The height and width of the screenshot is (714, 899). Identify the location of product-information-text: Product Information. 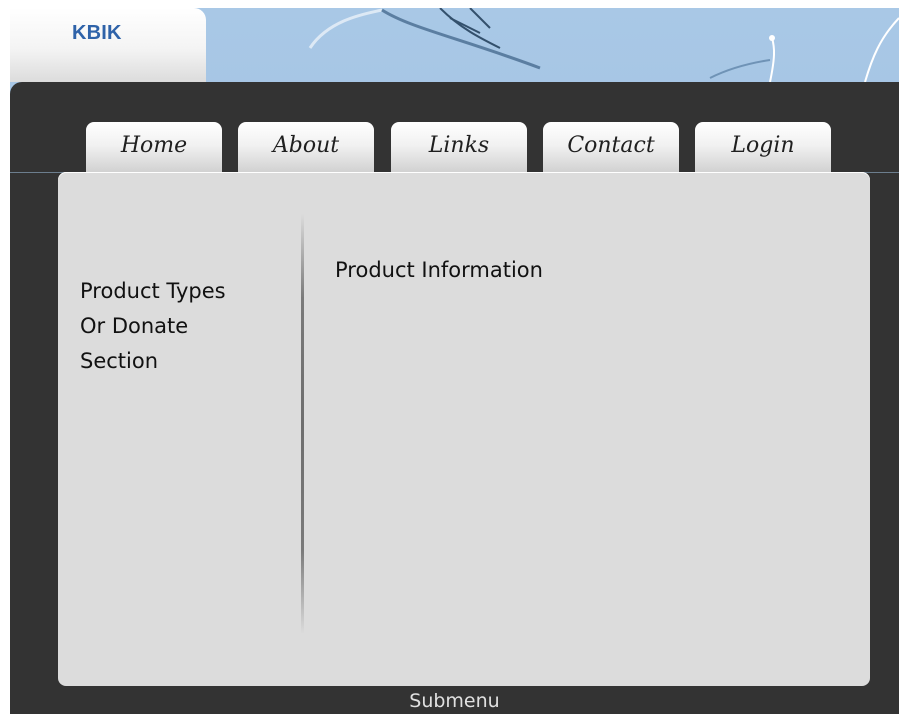
(439, 270).